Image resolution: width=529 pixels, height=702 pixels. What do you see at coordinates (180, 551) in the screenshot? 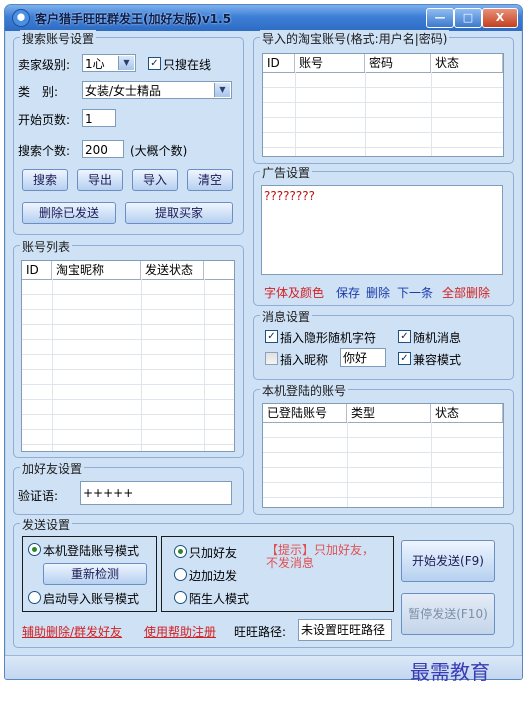
I see `only-add-friend-radio` at bounding box center [180, 551].